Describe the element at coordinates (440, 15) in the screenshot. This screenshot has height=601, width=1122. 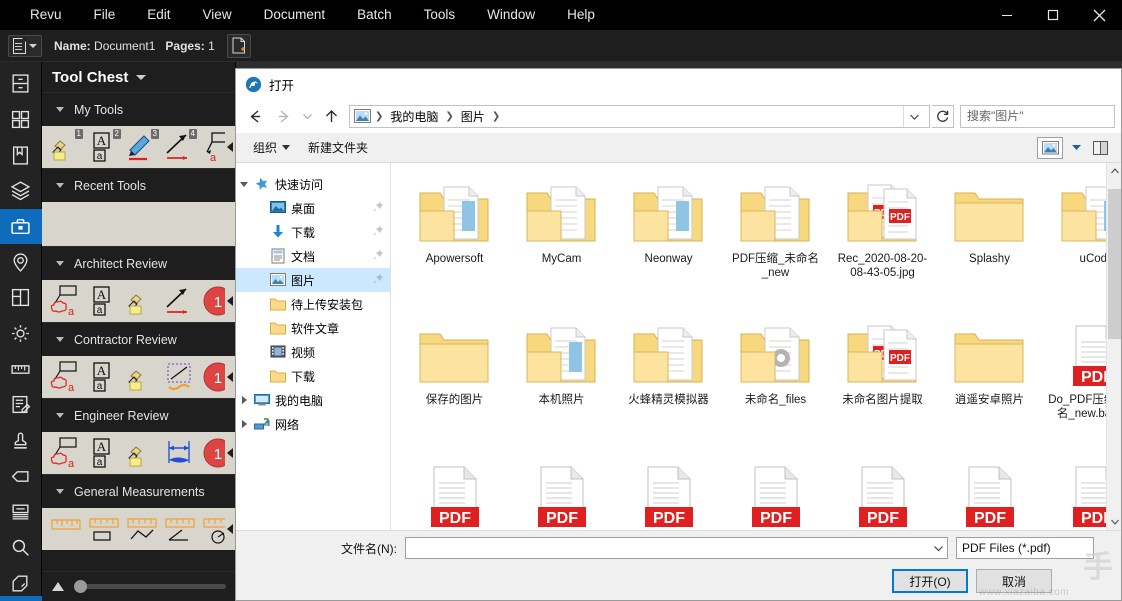
I see `menu-item-tools: Tools` at that location.